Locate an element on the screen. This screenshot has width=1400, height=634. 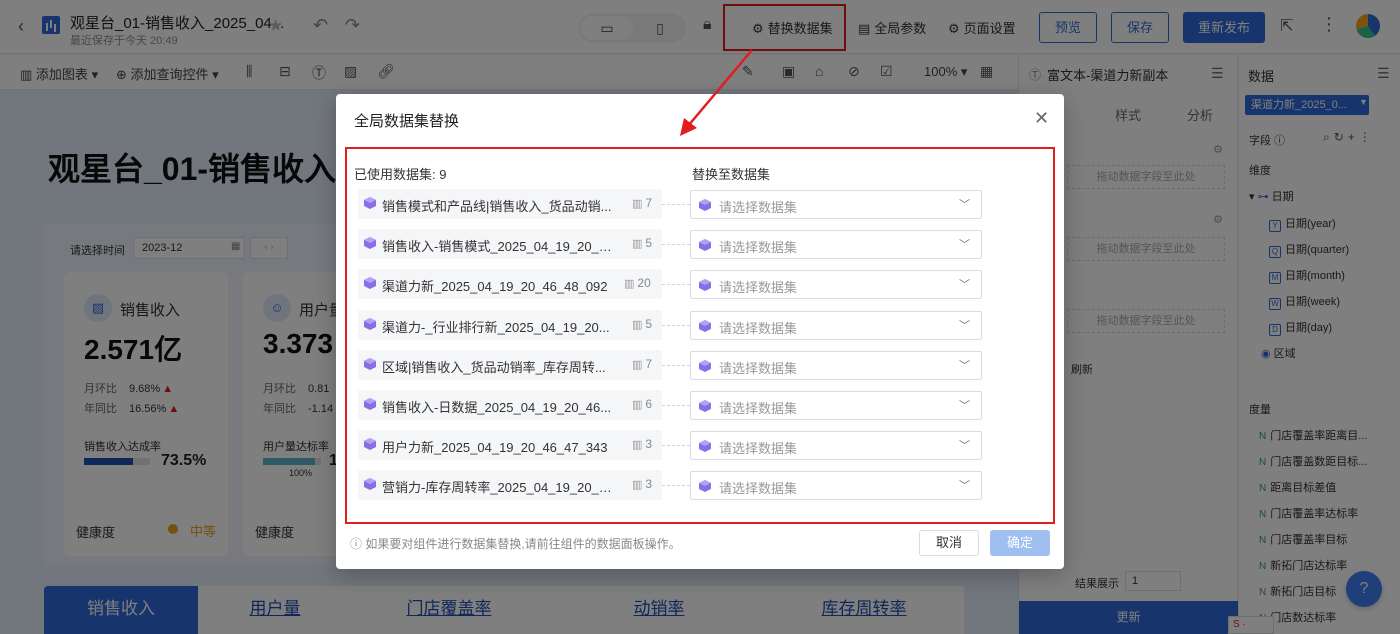
dataset-usage-count: ▥ 20 is located at coordinates (637, 283).